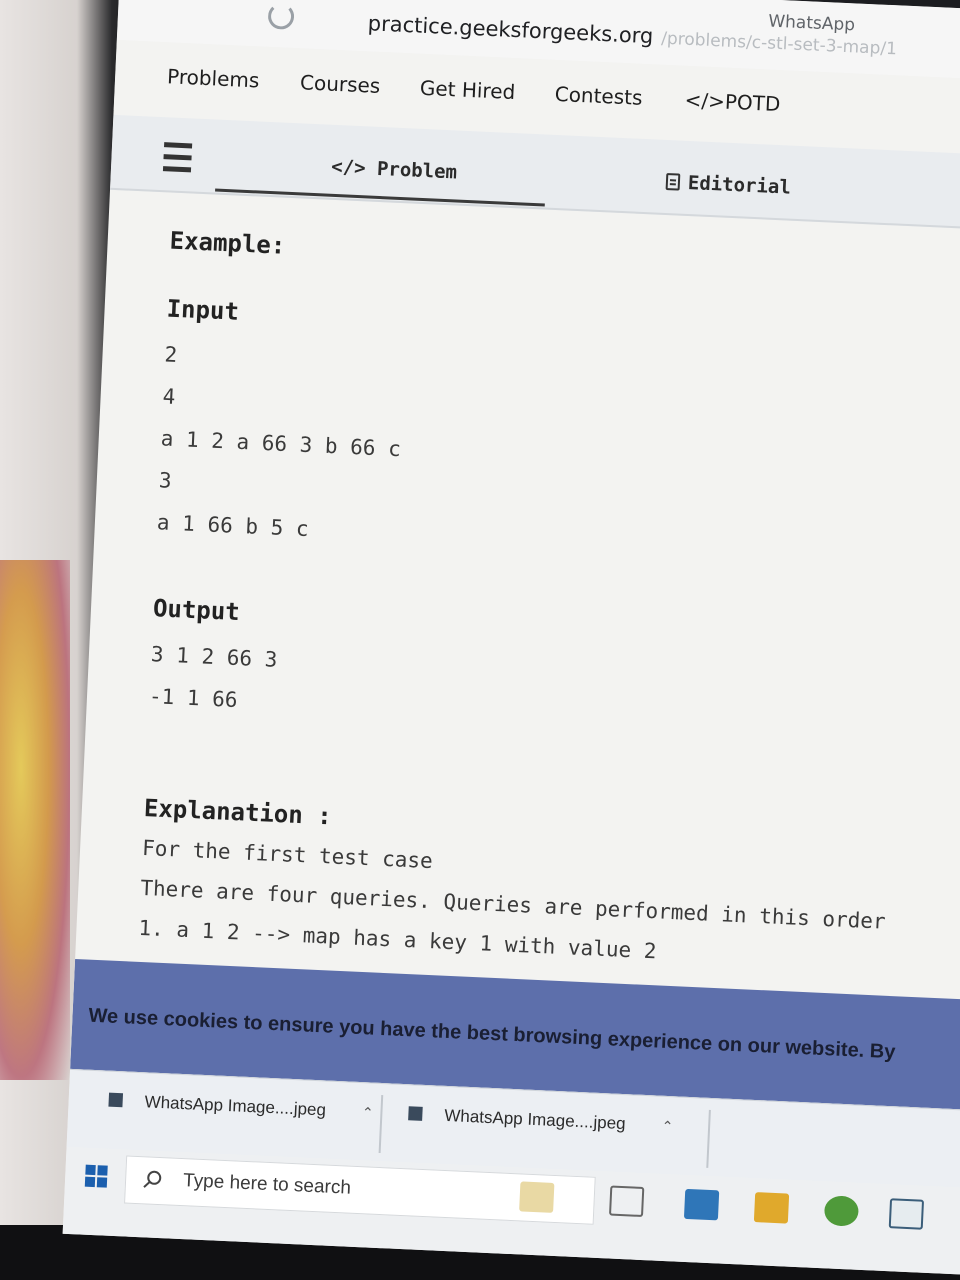 The width and height of the screenshot is (960, 1280). Describe the element at coordinates (340, 84) in the screenshot. I see `nav-courses: Courses` at that location.